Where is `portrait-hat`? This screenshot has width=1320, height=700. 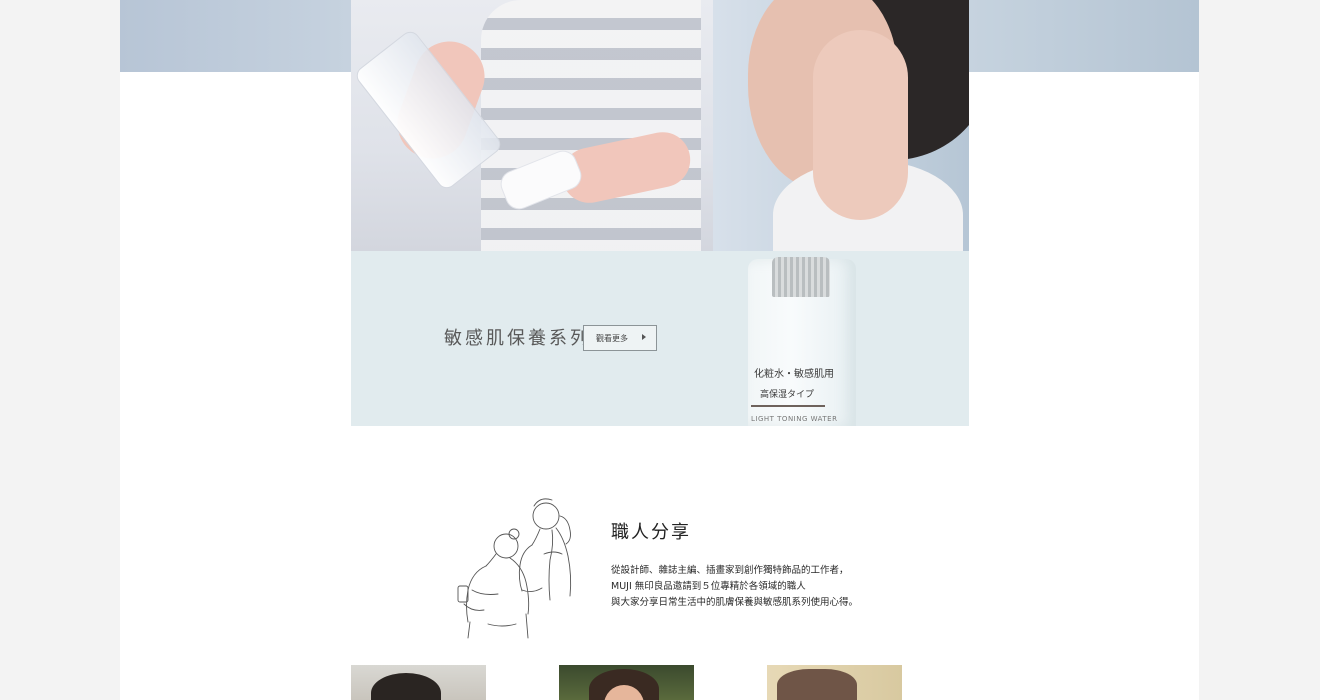 portrait-hat is located at coordinates (817, 684).